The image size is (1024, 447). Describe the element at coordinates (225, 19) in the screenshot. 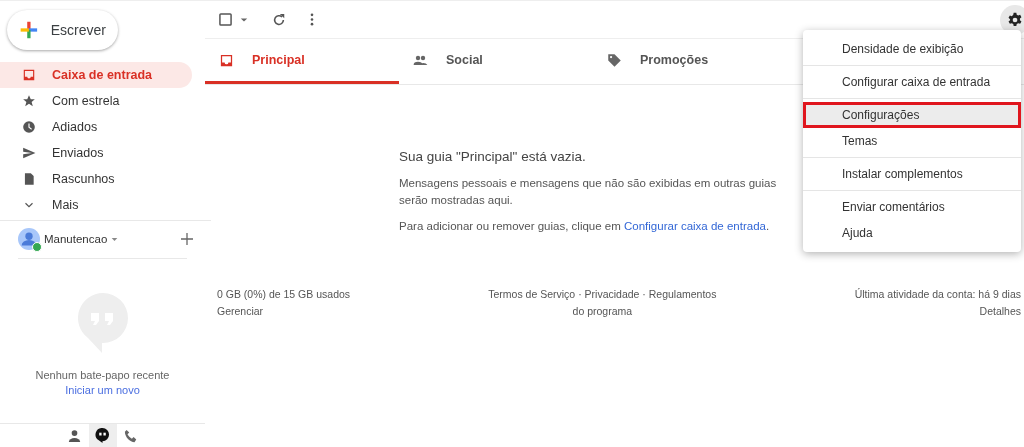

I see `checkbox-icon` at that location.